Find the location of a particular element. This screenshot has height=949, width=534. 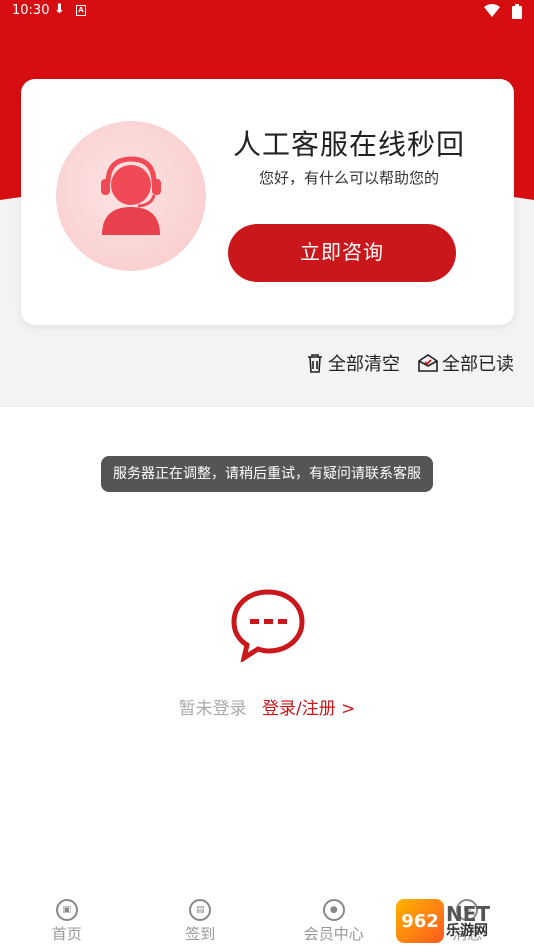

status-bar: 10:30 ⬇ A is located at coordinates (267, 12).